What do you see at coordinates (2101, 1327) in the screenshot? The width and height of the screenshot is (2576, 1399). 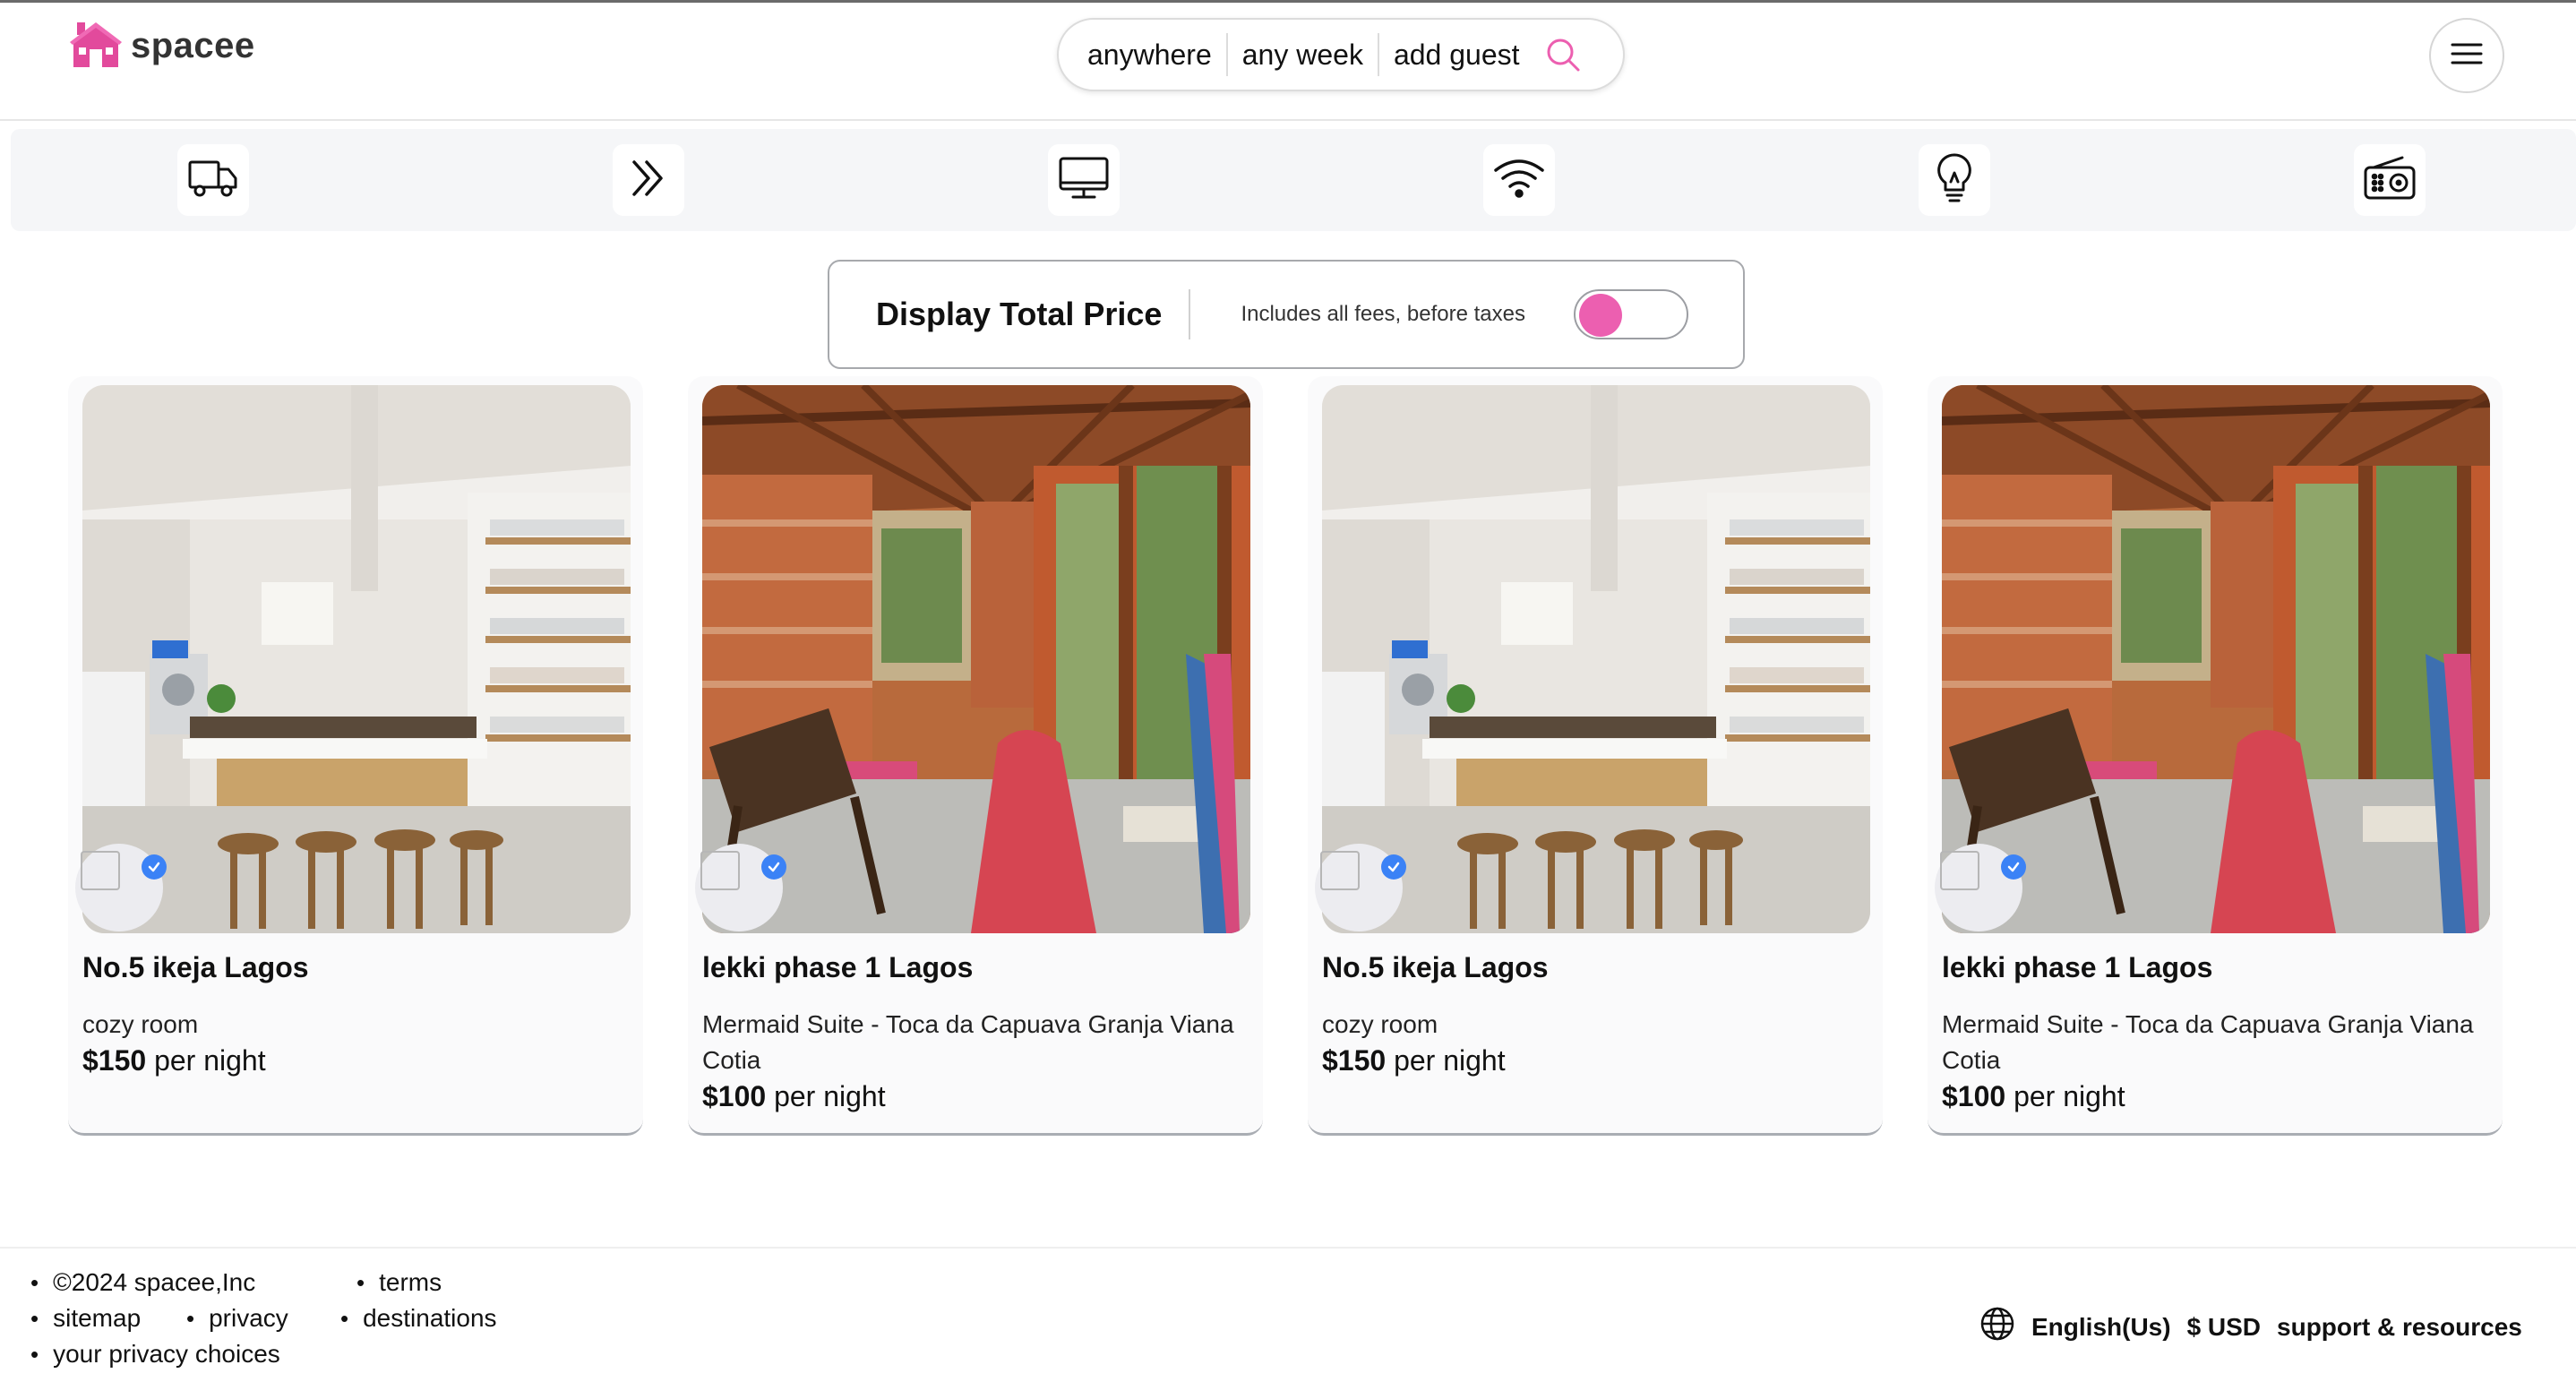 I see `language-selector: English(Us)` at bounding box center [2101, 1327].